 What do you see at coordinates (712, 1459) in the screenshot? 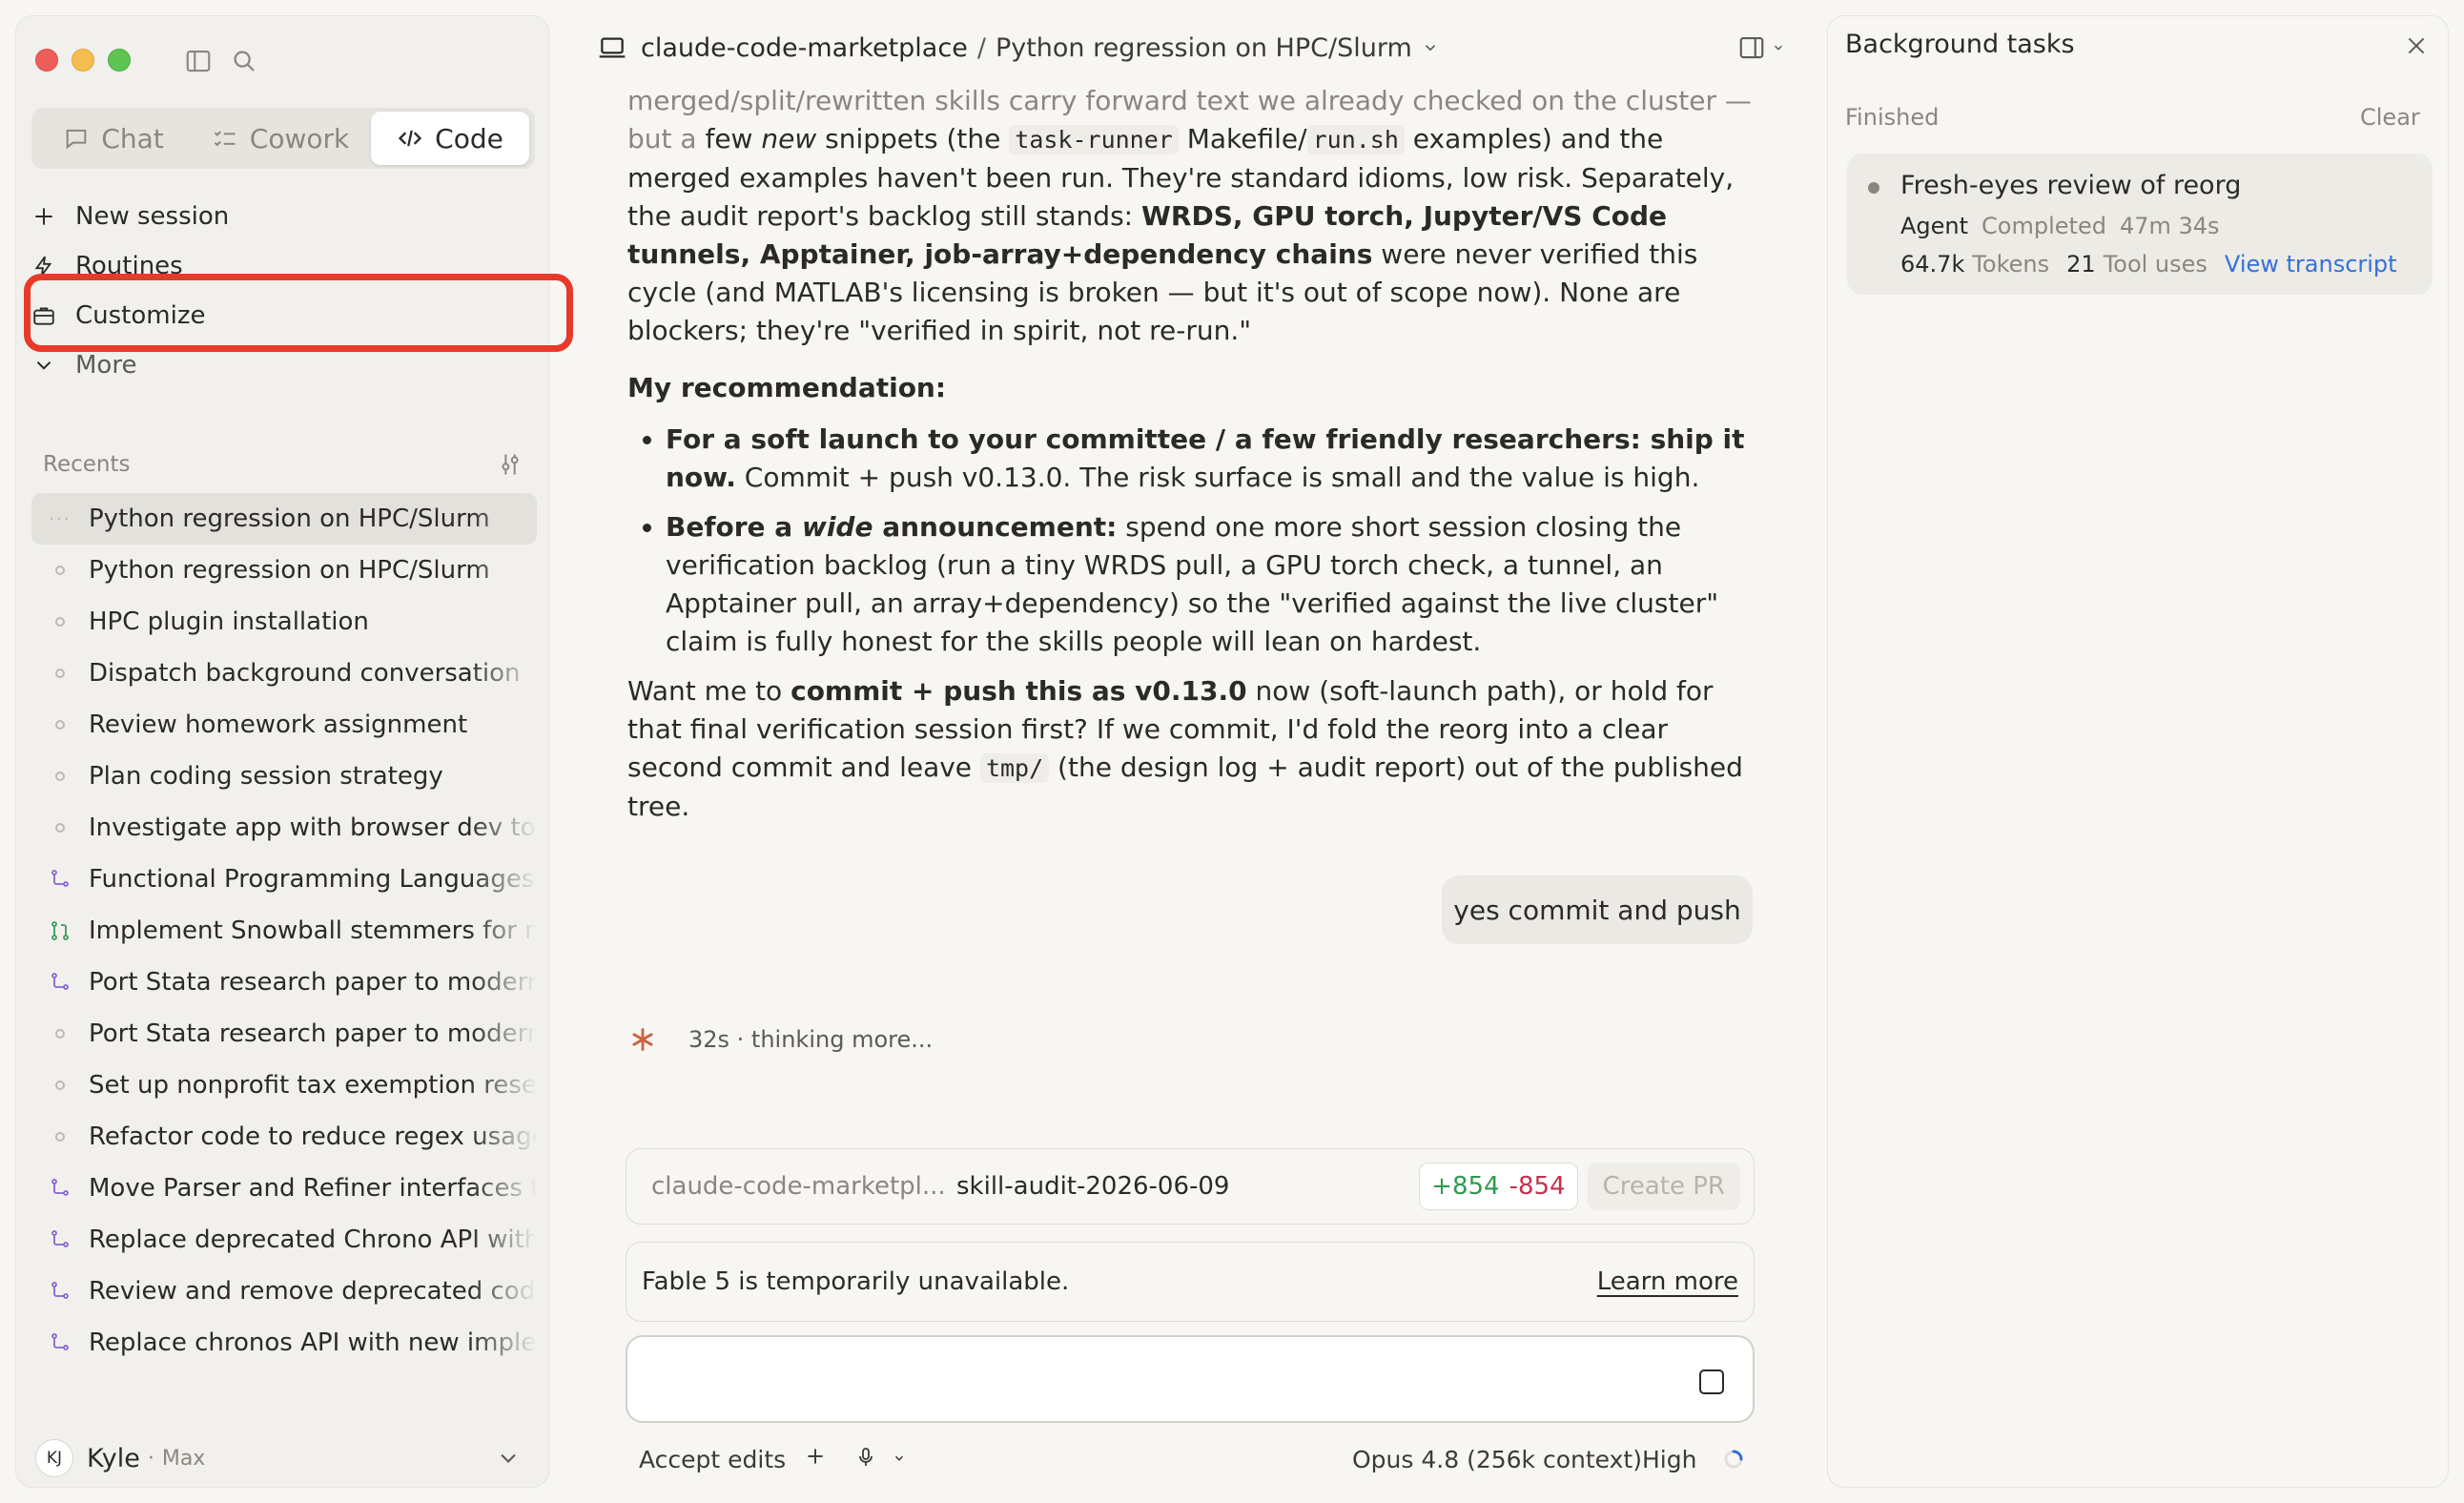
I see `permission-mode-button: Accept edits` at bounding box center [712, 1459].